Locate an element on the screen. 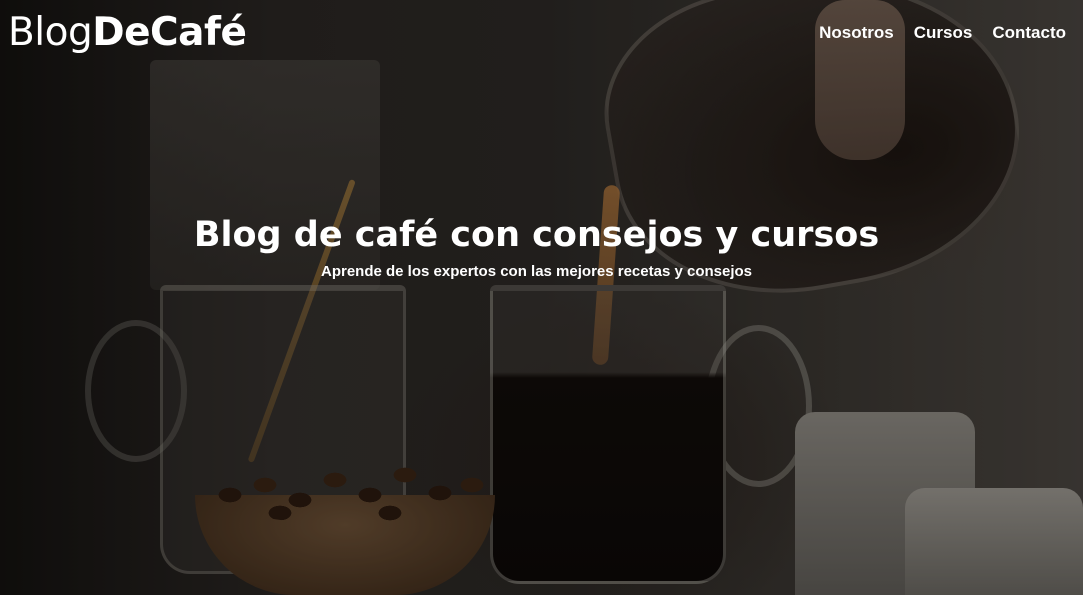 The image size is (1083, 595). nav-link-contacto: Contacto is located at coordinates (1029, 33).